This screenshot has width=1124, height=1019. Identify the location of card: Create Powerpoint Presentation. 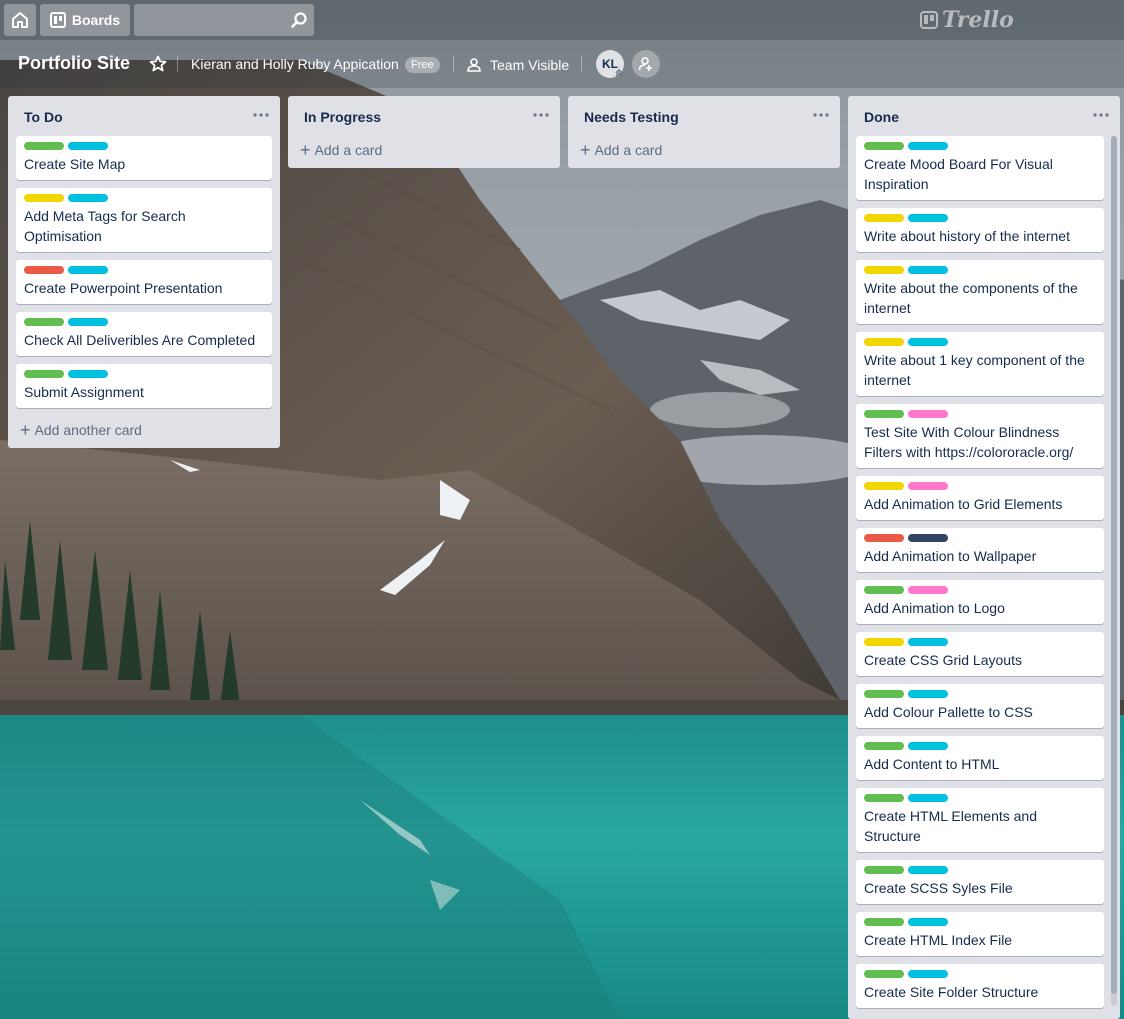
(144, 282).